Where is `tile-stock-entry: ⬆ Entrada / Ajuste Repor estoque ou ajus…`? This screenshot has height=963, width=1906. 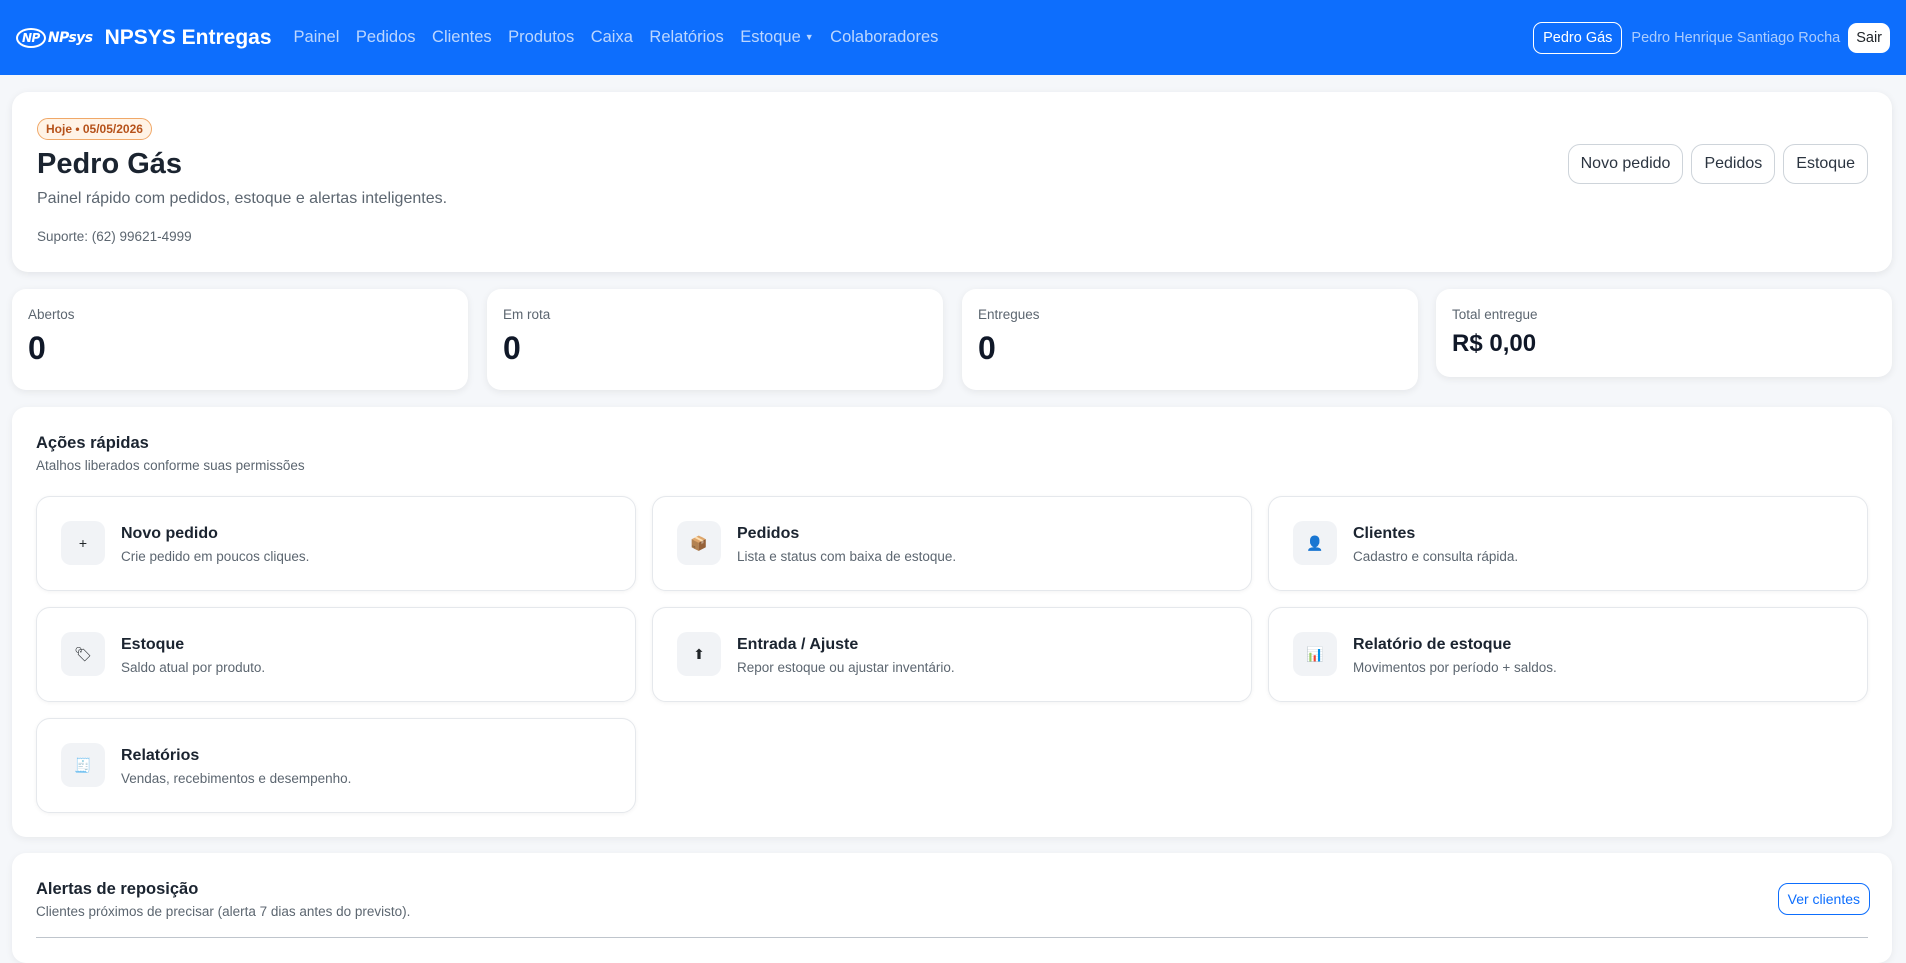
tile-stock-entry: ⬆ Entrada / Ajuste Repor estoque ou ajus… is located at coordinates (952, 654).